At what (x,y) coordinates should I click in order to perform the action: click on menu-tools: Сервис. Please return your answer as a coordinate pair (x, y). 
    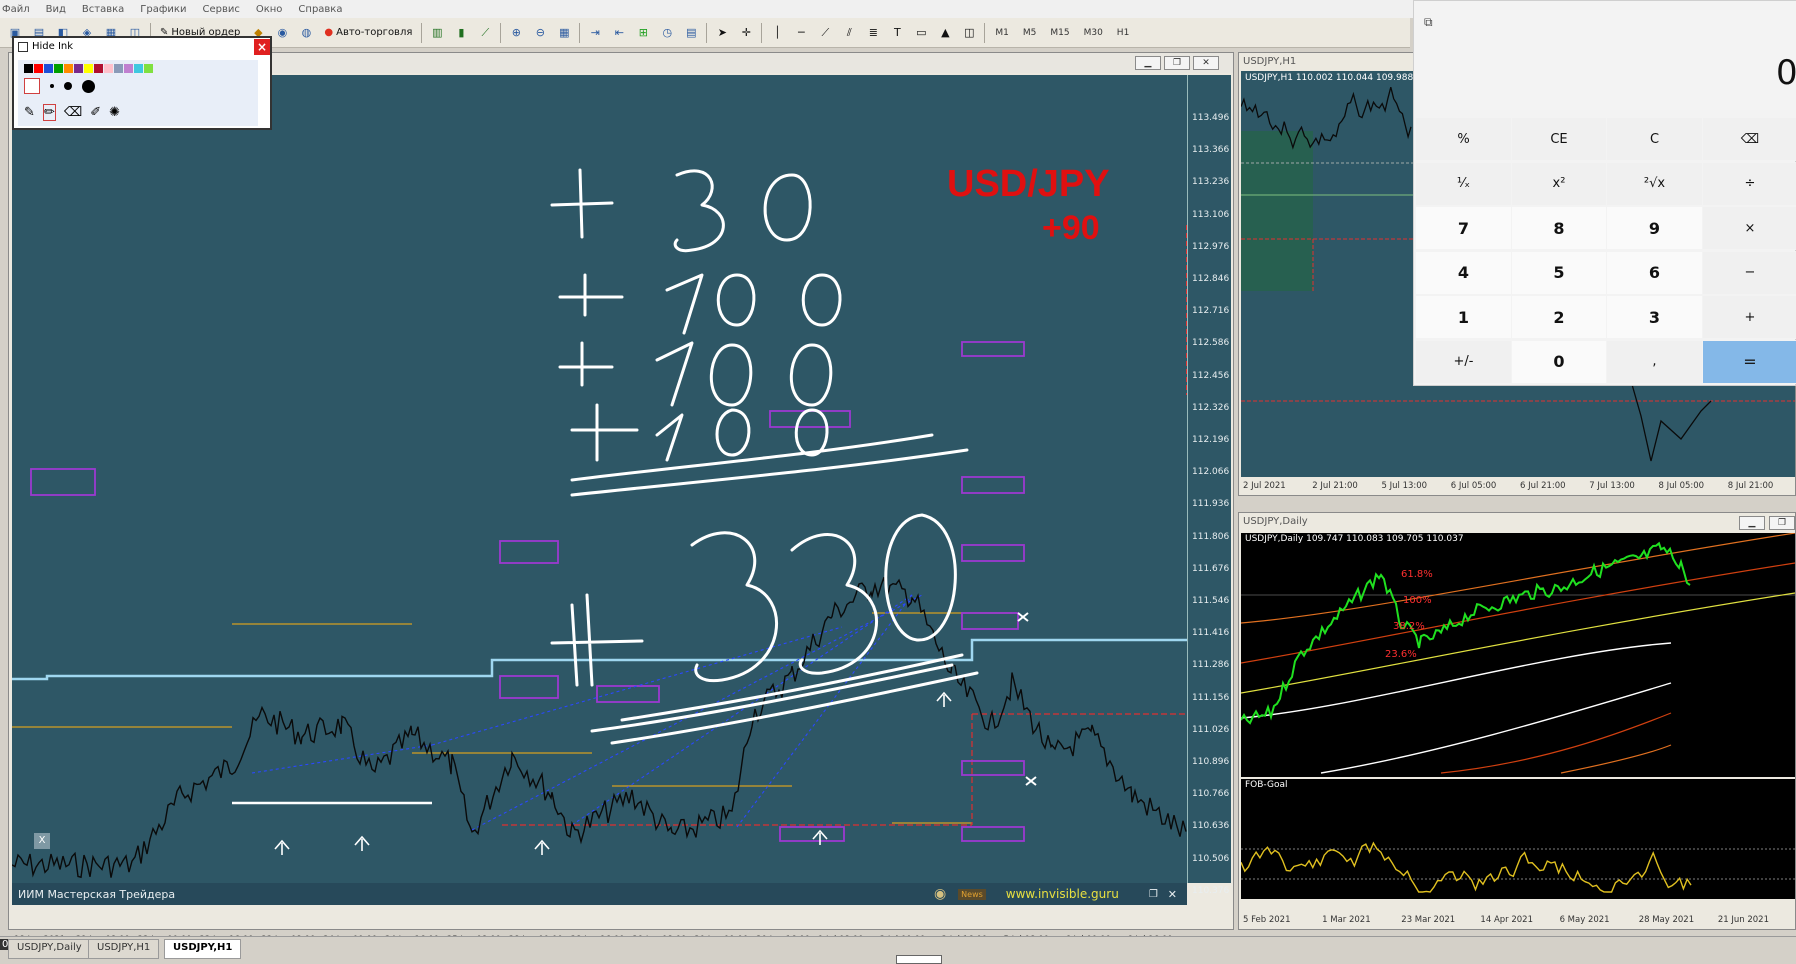
    Looking at the image, I should click on (220, 9).